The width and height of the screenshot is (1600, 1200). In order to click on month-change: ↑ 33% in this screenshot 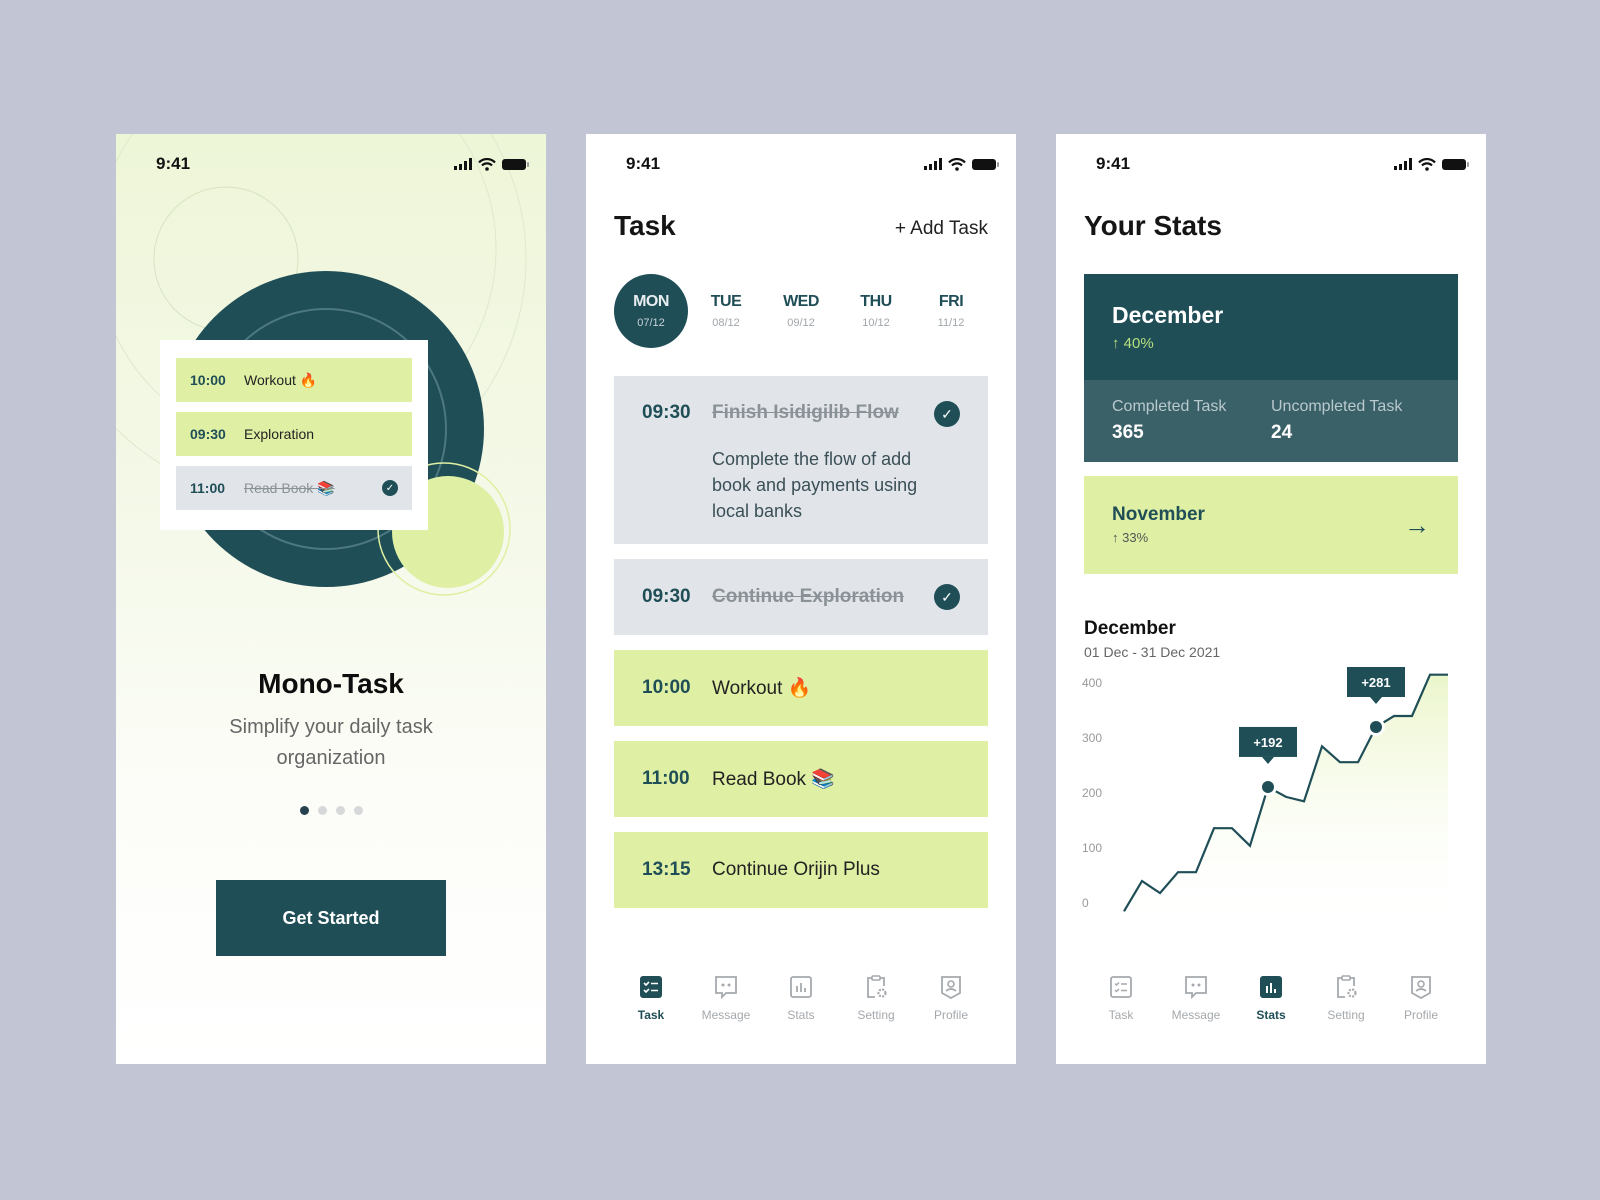, I will do `click(1130, 537)`.